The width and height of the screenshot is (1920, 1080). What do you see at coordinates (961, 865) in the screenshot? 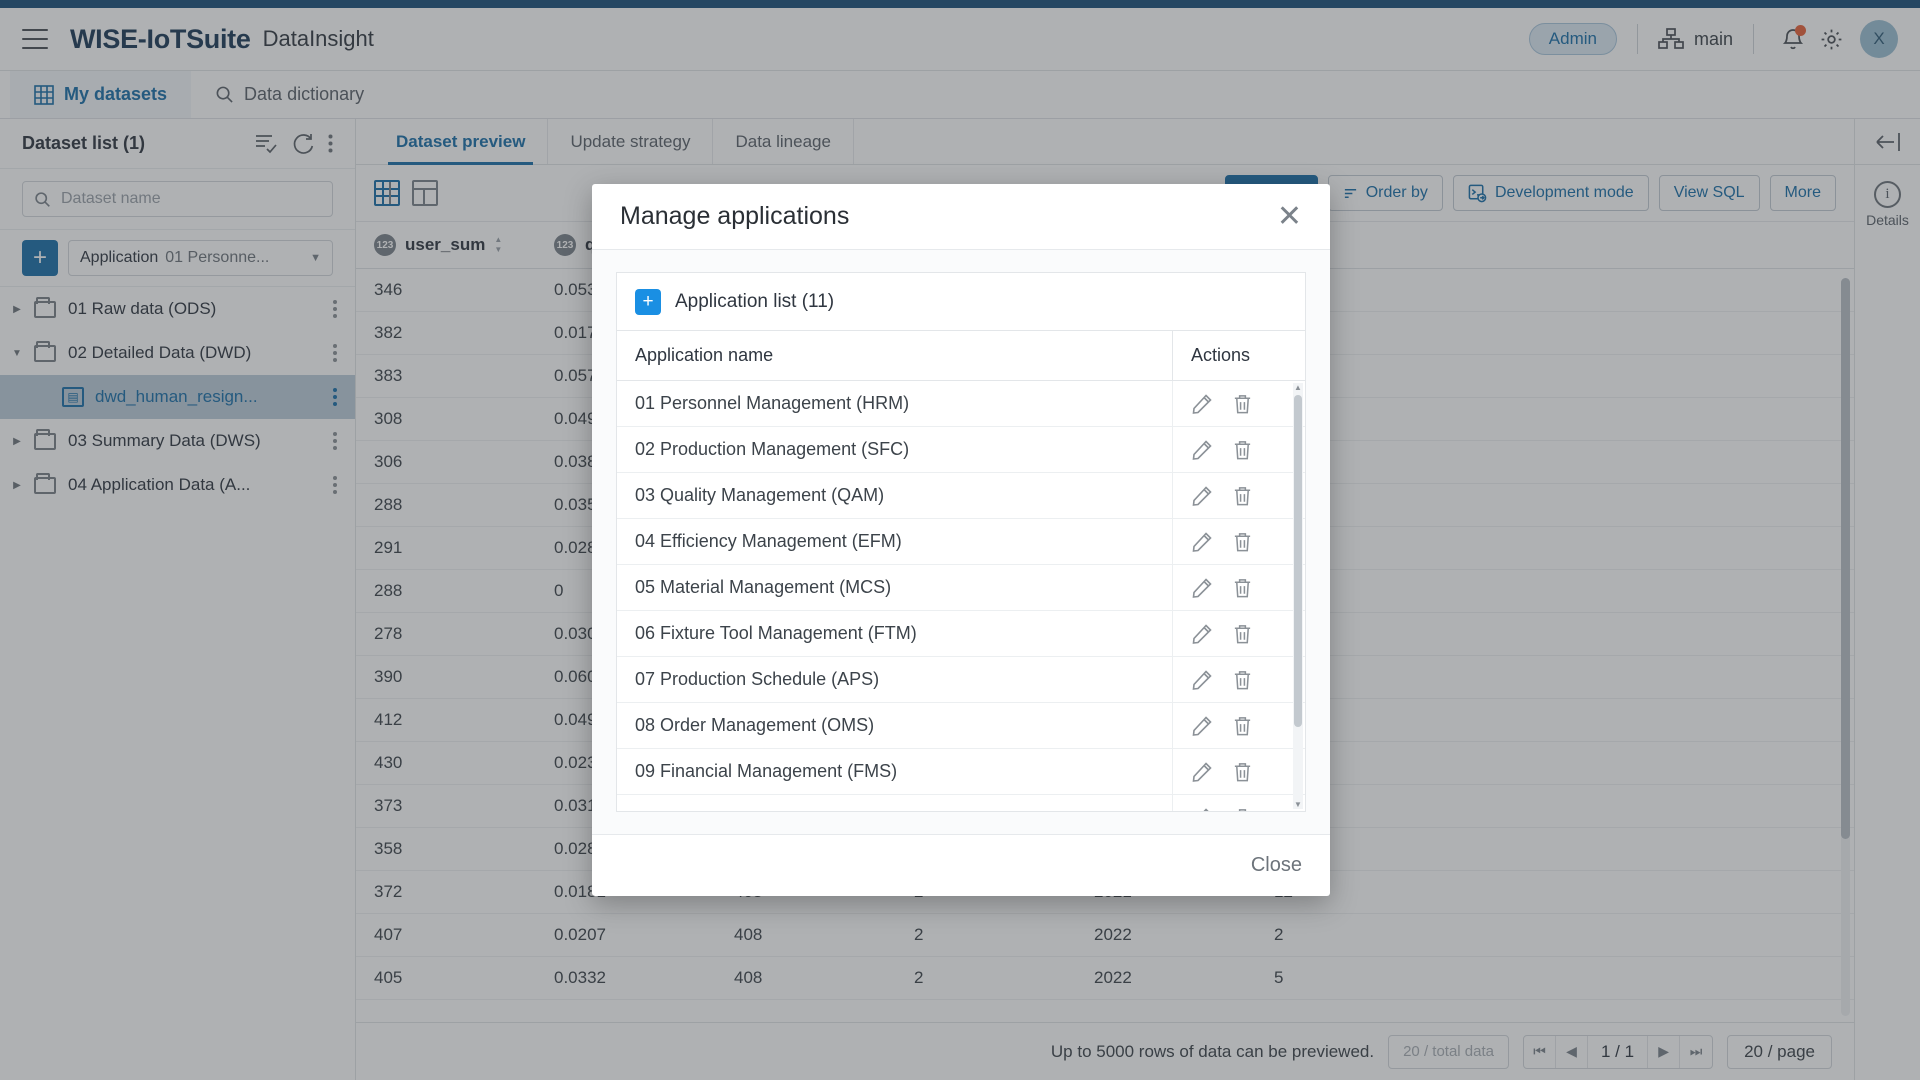
I see `dialog-footer: Close` at bounding box center [961, 865].